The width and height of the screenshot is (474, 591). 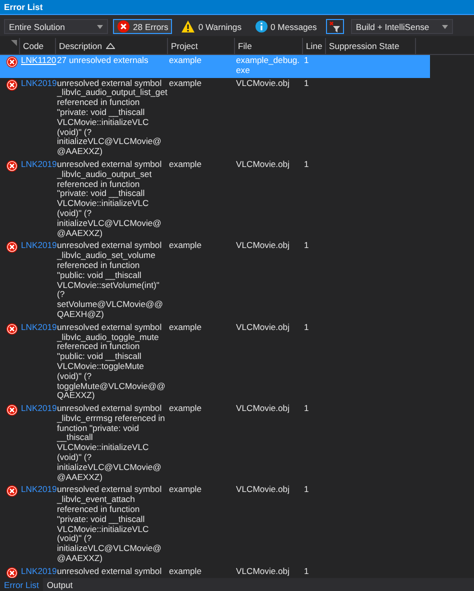 What do you see at coordinates (142, 26) in the screenshot?
I see `filter-button: 28 Errors` at bounding box center [142, 26].